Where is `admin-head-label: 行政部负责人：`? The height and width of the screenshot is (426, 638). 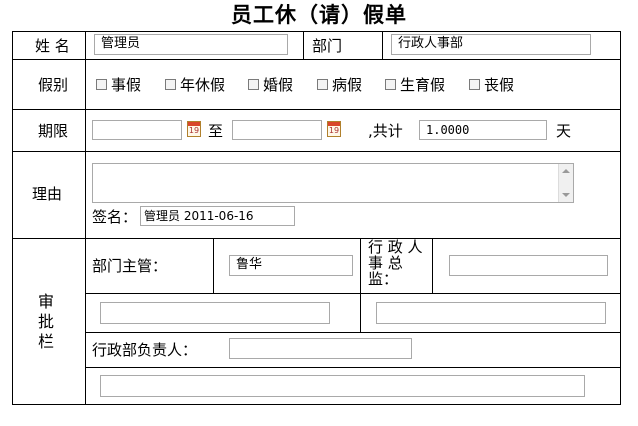 admin-head-label: 行政部负责人： is located at coordinates (145, 350).